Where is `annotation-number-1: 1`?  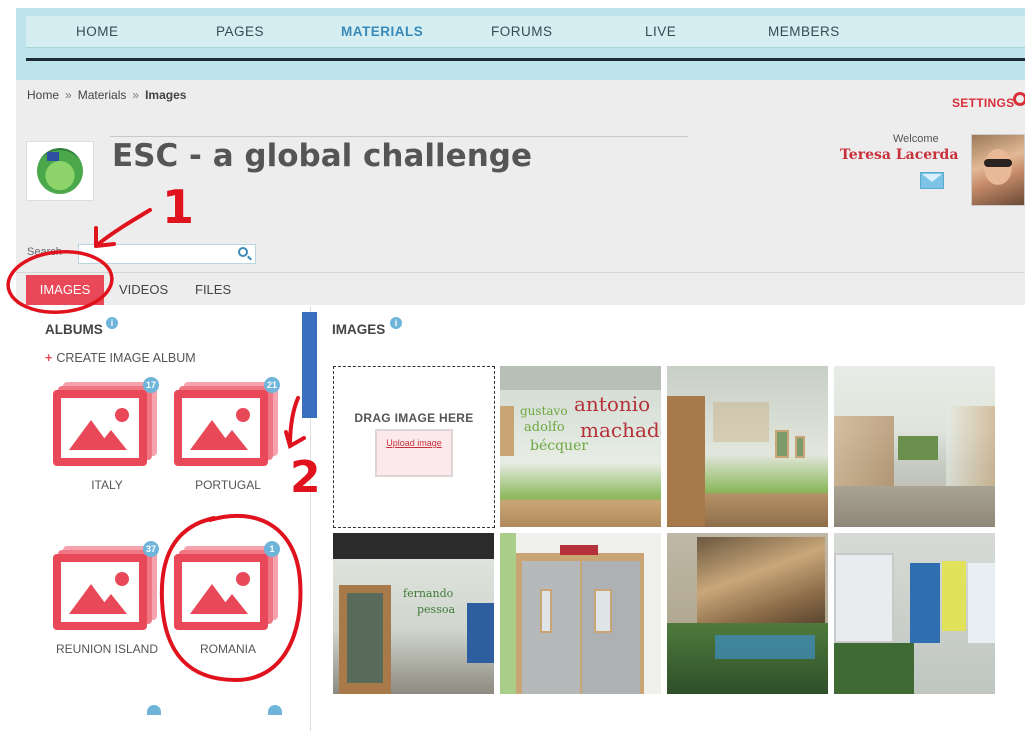
annotation-number-1: 1 is located at coordinates (178, 207).